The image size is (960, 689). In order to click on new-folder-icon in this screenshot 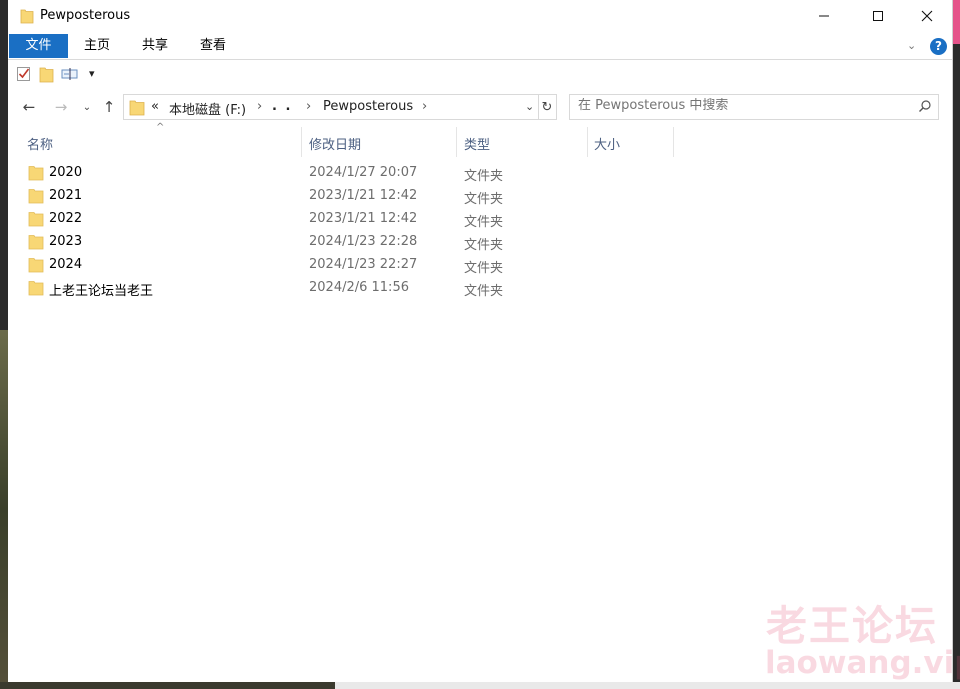, I will do `click(46, 76)`.